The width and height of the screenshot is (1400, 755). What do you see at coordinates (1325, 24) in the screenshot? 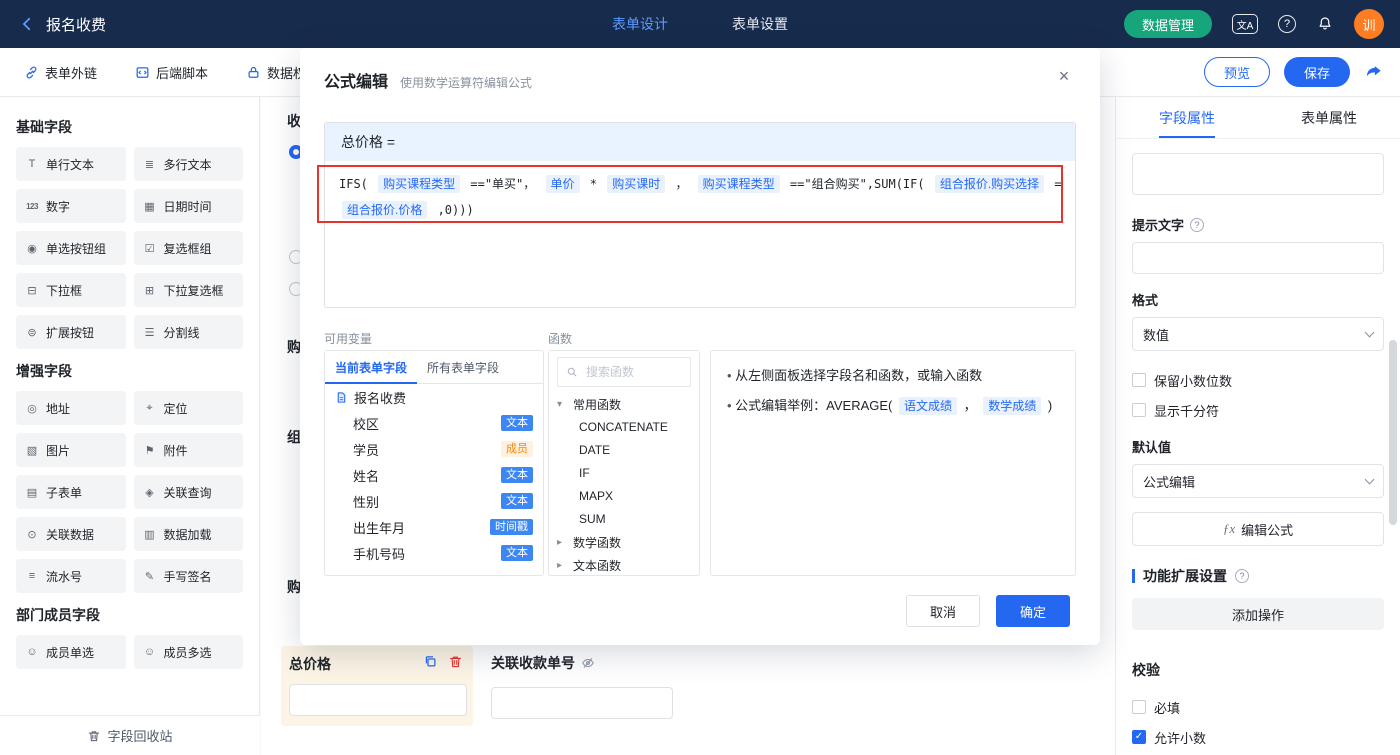
I see `bell-icon` at bounding box center [1325, 24].